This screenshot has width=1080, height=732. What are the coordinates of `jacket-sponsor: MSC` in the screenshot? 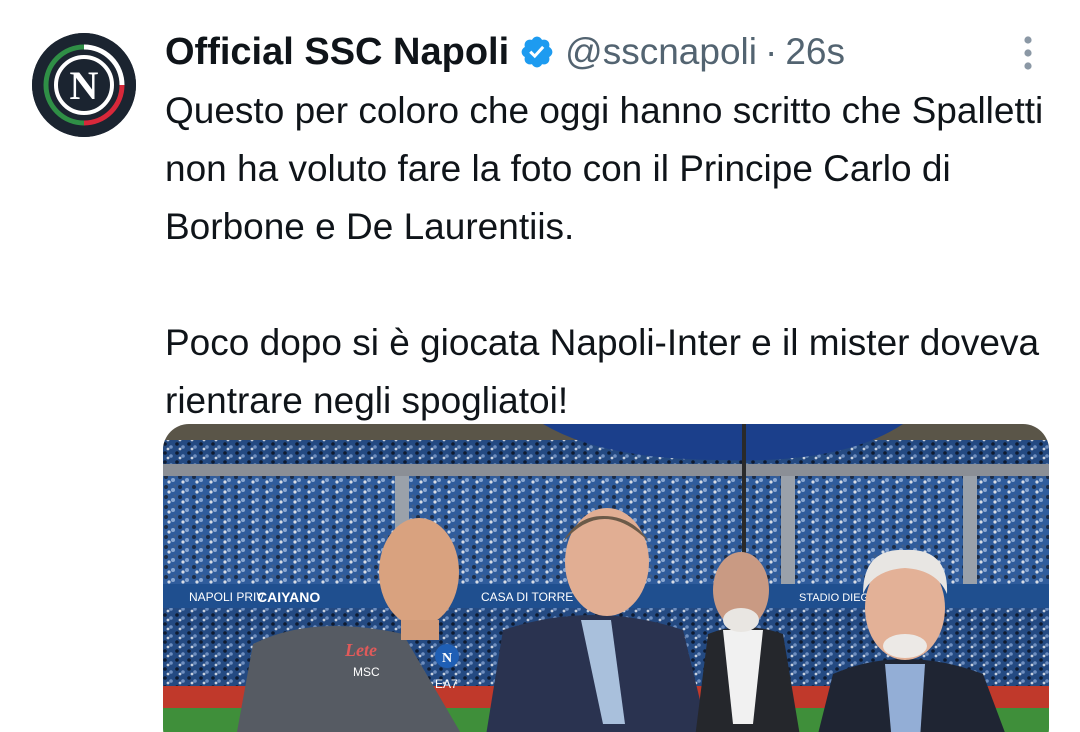 It's located at (366, 672).